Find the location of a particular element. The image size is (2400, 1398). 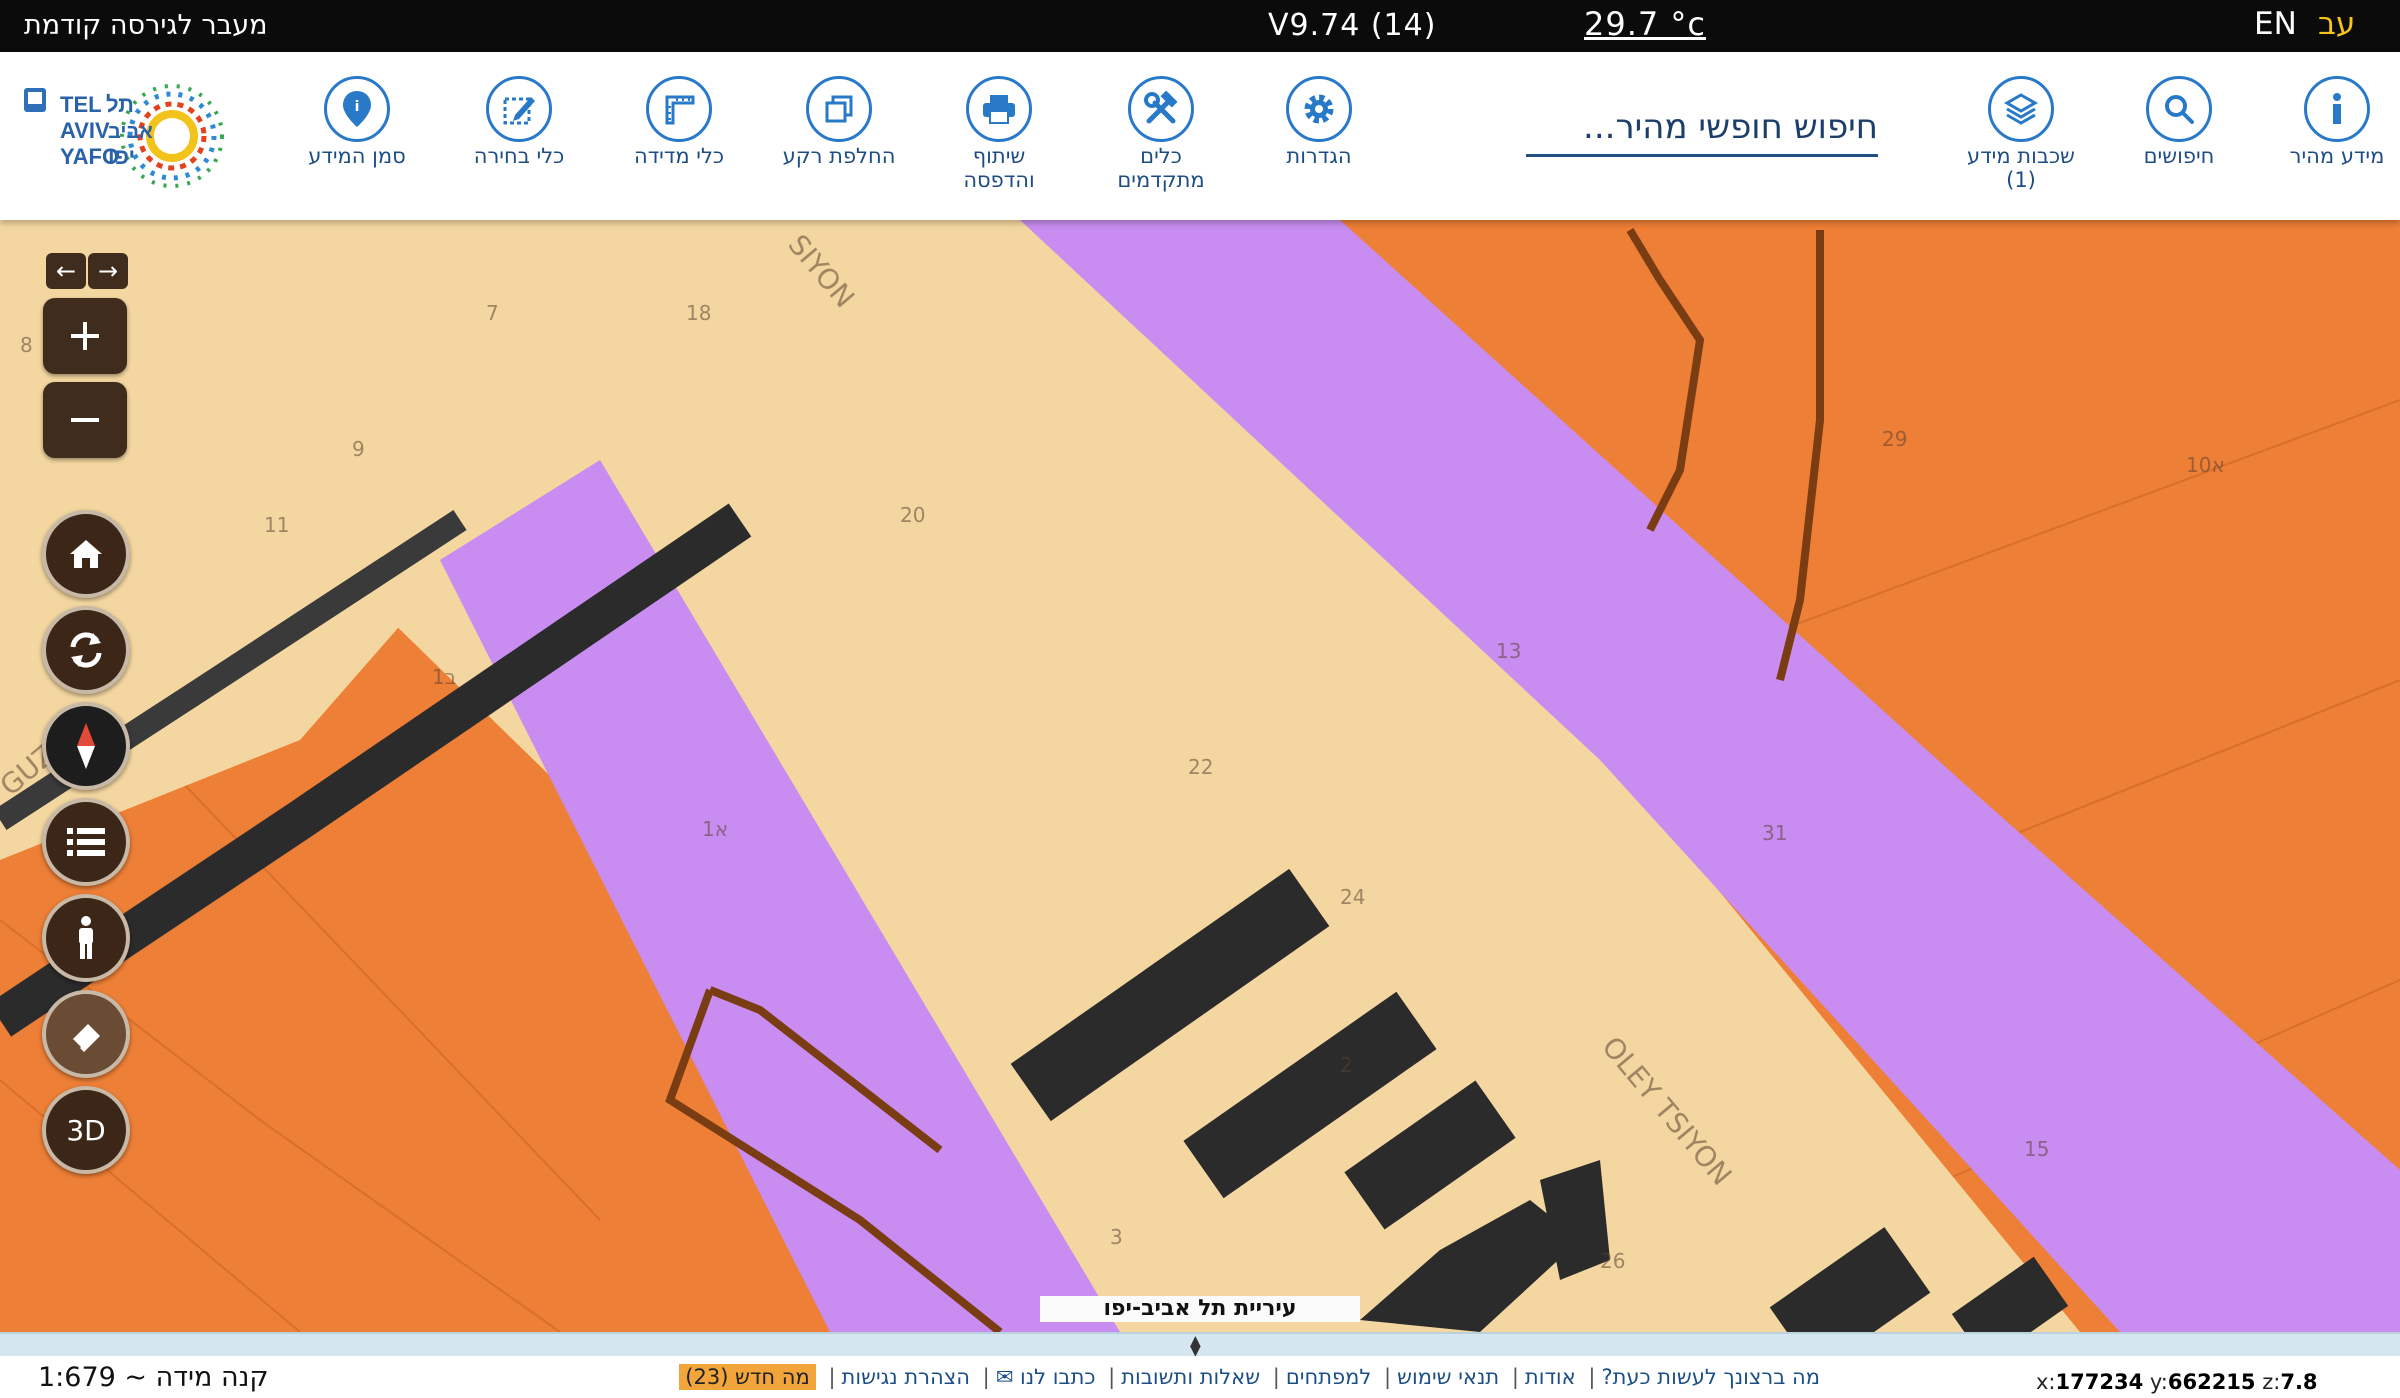

settings-label: הגדרות is located at coordinates (1319, 156).